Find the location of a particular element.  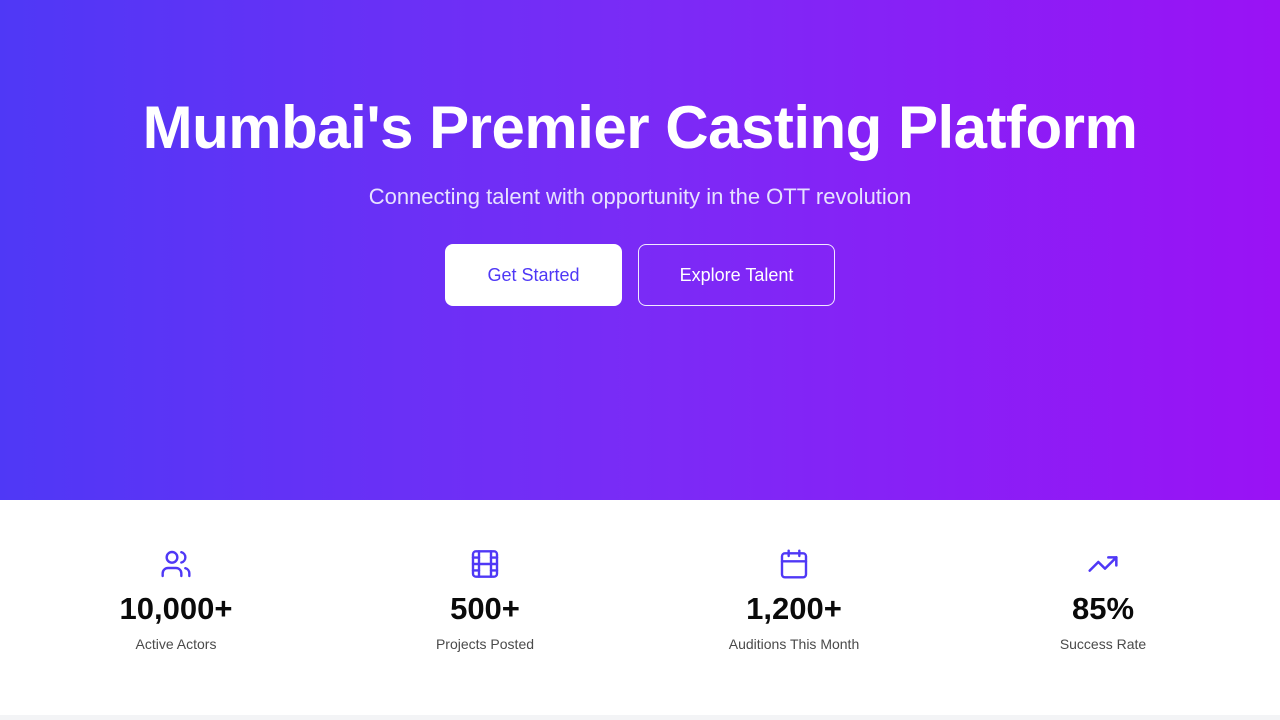

stat-success-rate: 85% Success Rate is located at coordinates (1103, 600).